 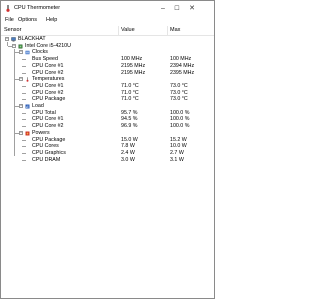 What do you see at coordinates (37, 8) in the screenshot?
I see `window-title: CPU Thermometer` at bounding box center [37, 8].